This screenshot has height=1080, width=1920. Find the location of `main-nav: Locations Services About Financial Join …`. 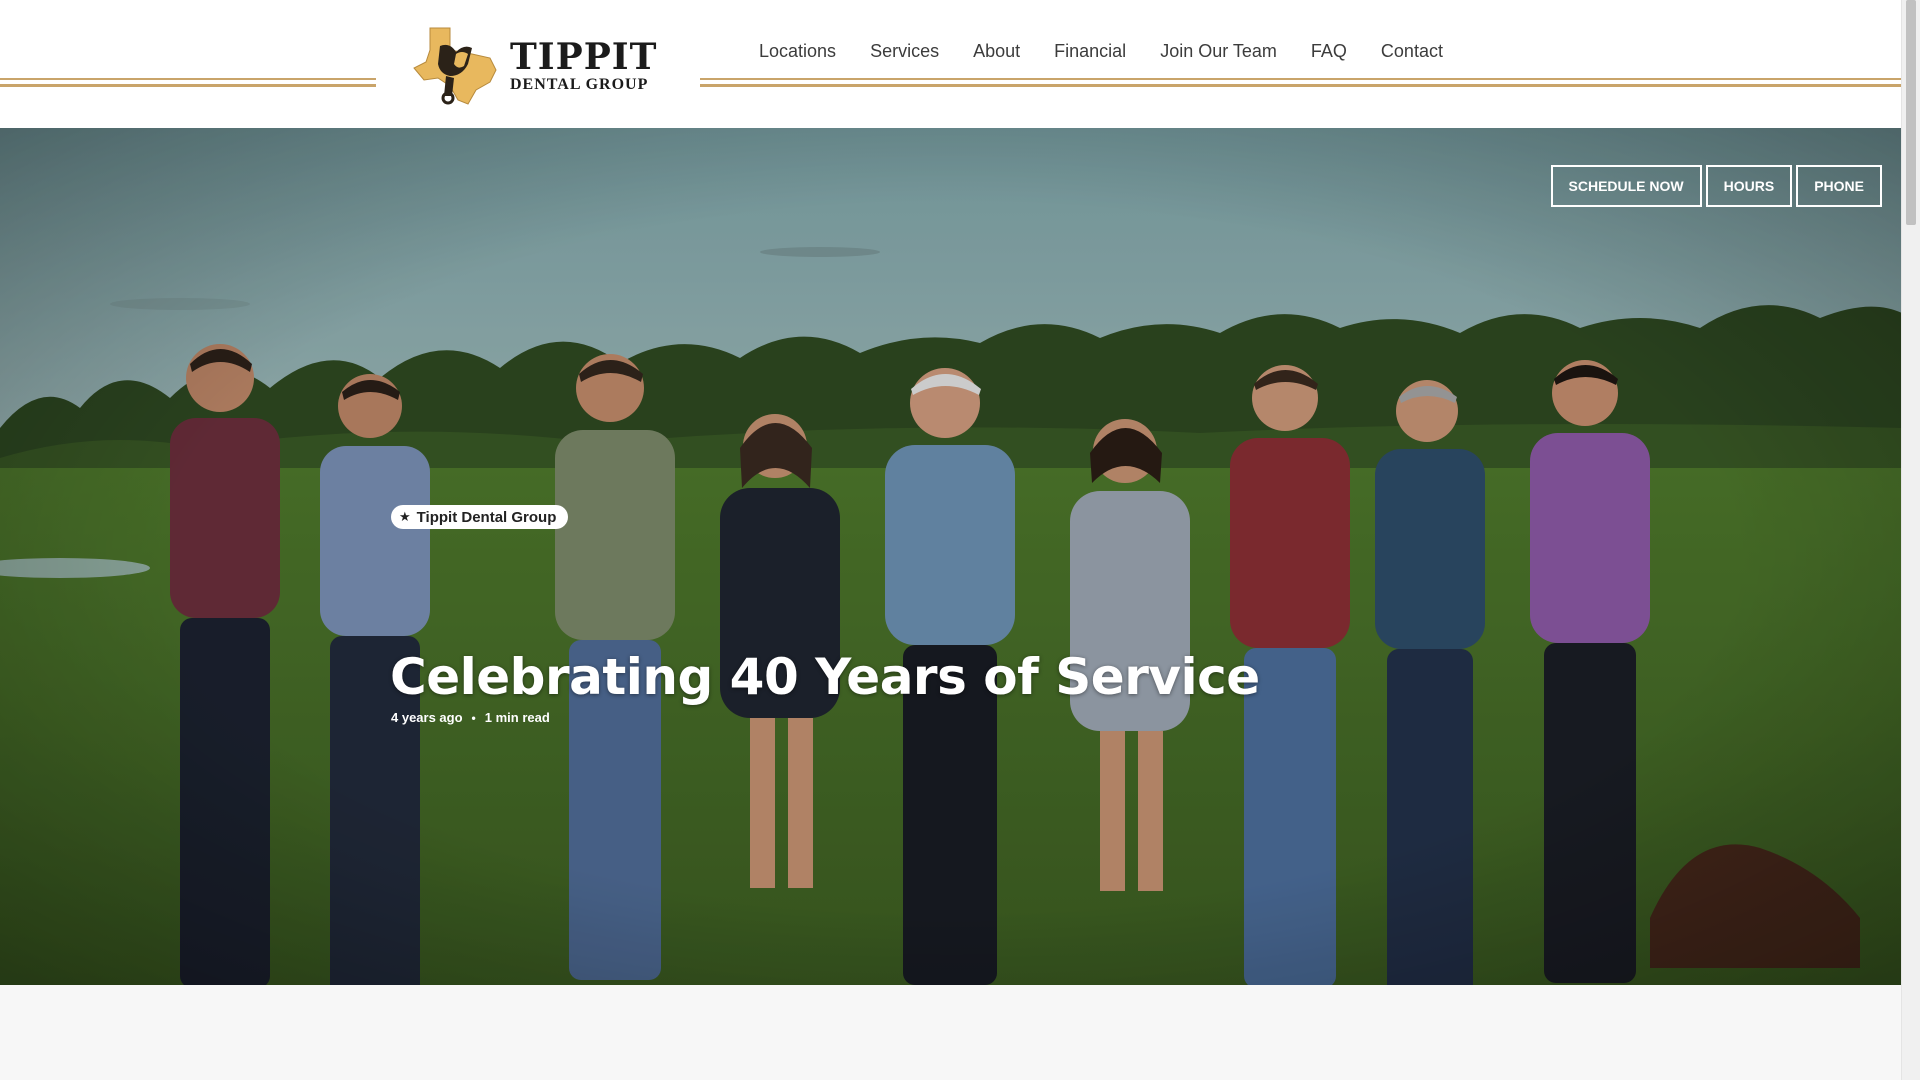

main-nav: Locations Services About Financial Join … is located at coordinates (1101, 51).